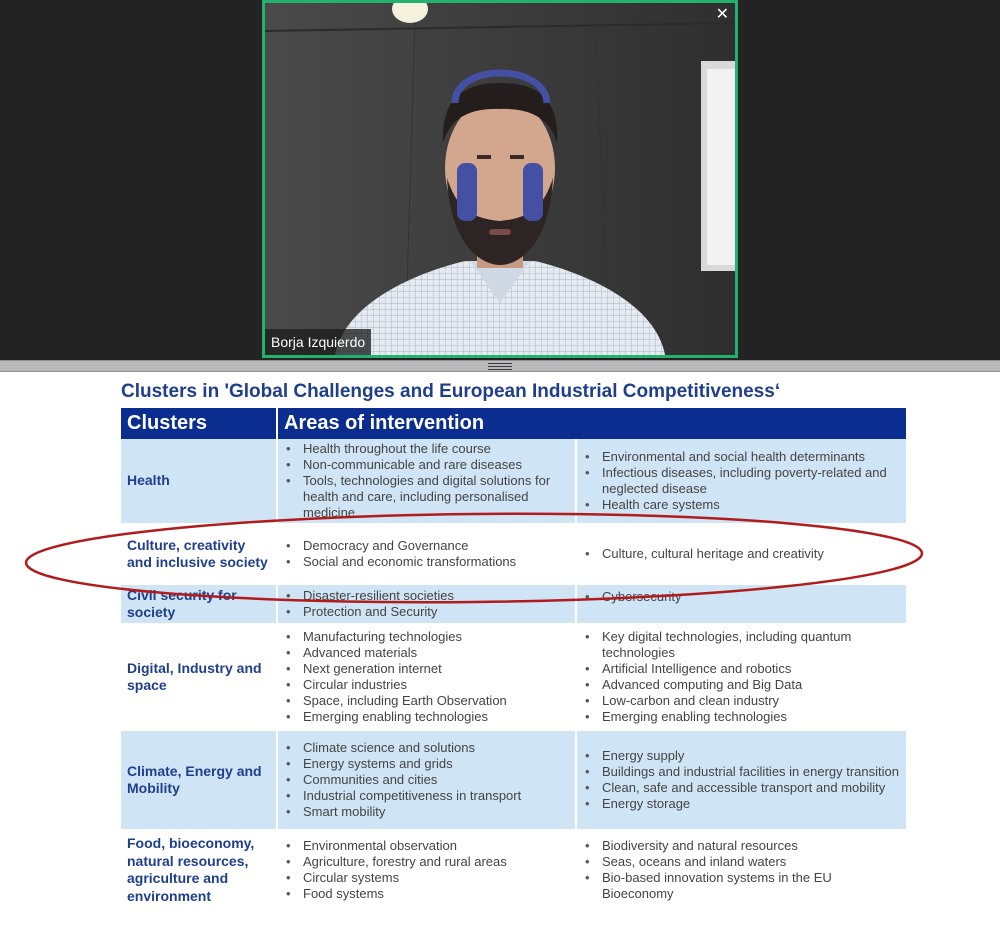  I want to click on area-item: Cybersecurity, so click(742, 597).